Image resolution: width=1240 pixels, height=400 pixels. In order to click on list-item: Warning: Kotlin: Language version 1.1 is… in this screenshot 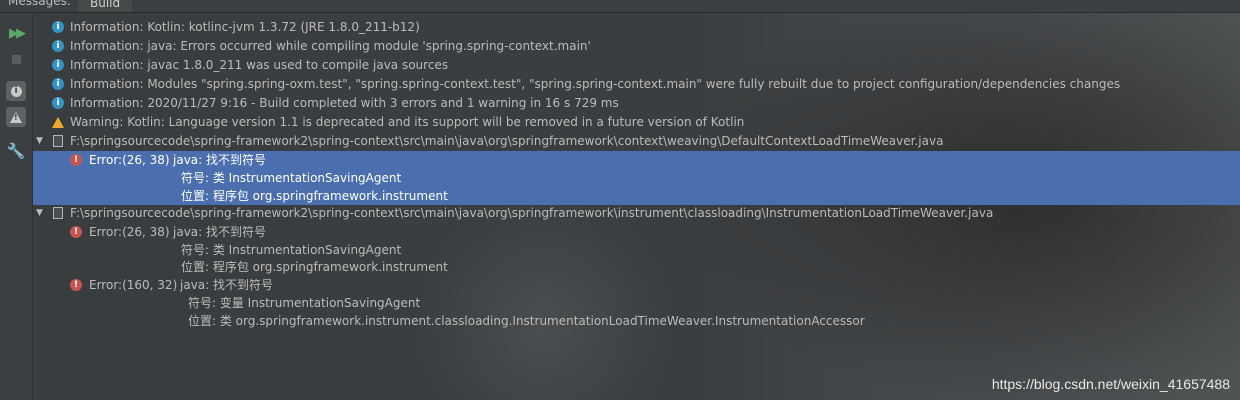, I will do `click(636, 122)`.